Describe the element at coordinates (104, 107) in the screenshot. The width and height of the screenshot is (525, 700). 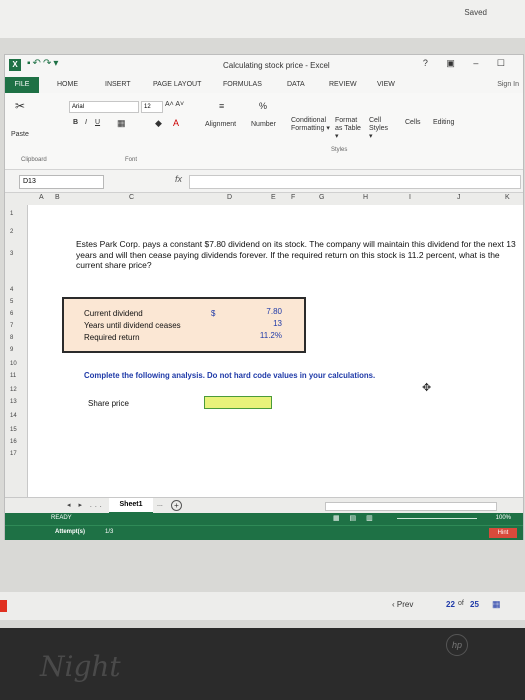
I see `font-name-select: Arial` at that location.